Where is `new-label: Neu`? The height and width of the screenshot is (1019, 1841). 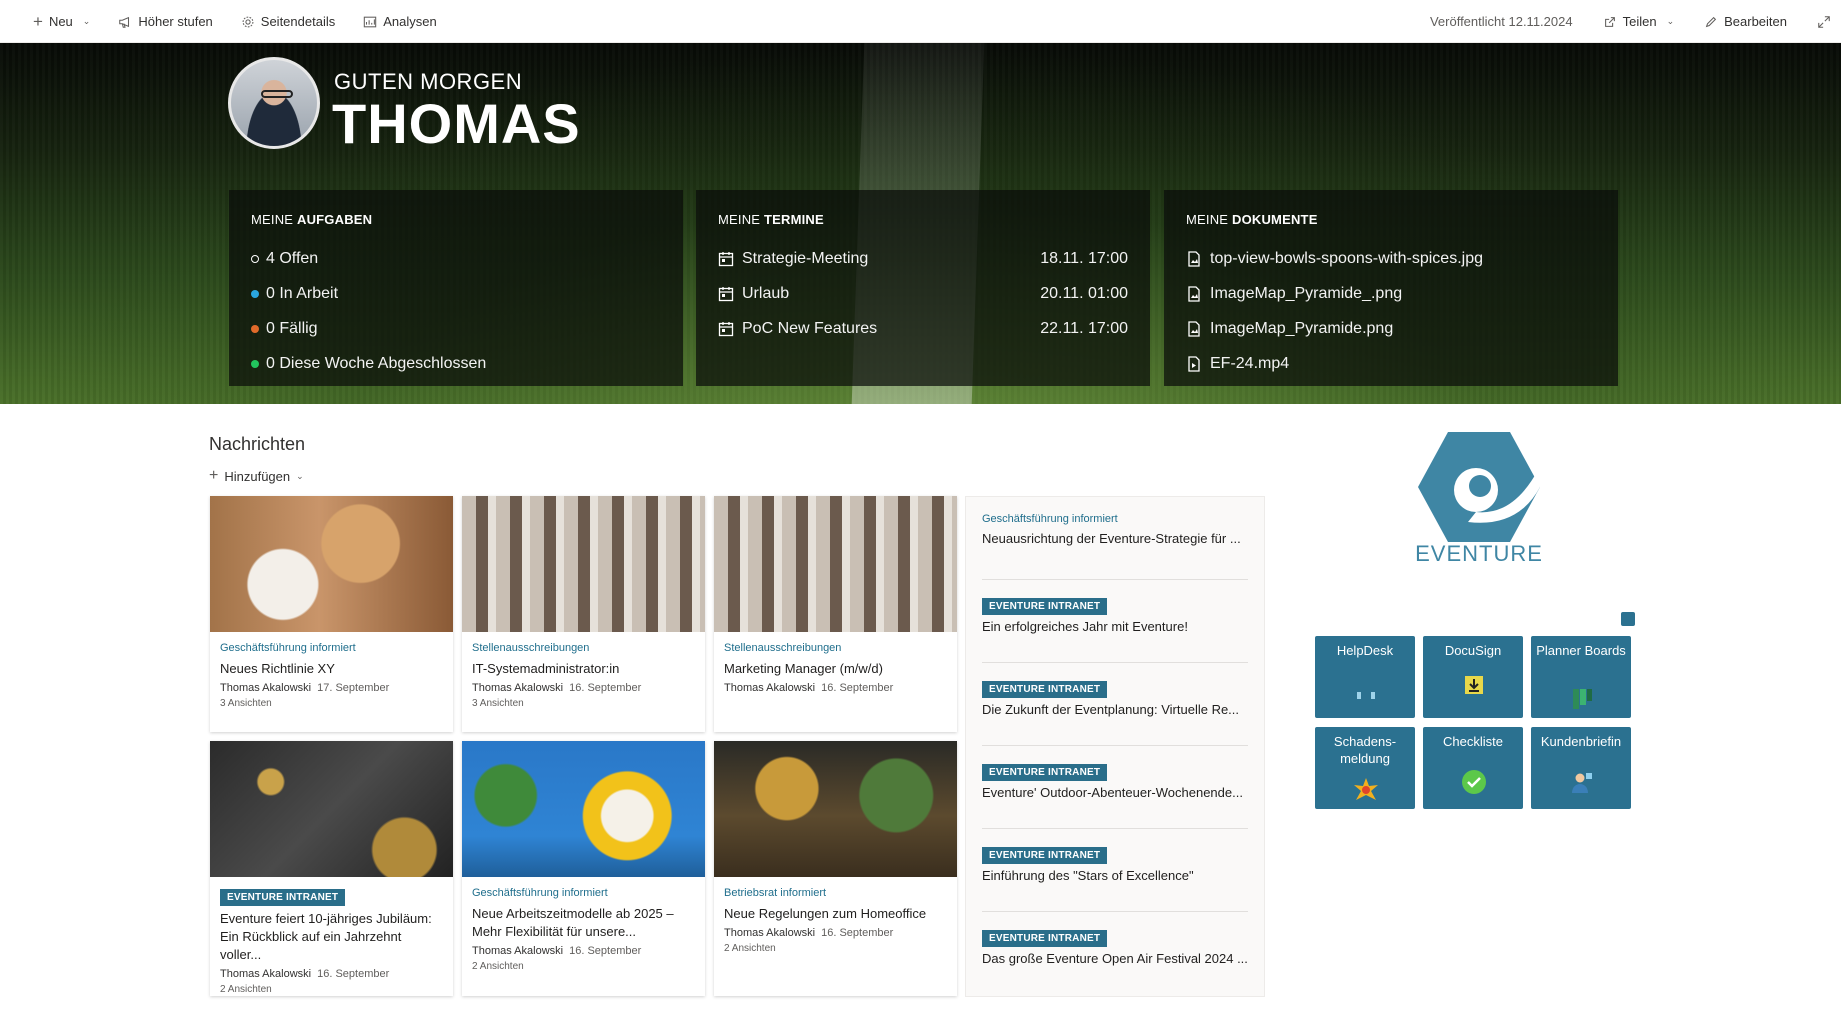 new-label: Neu is located at coordinates (60, 21).